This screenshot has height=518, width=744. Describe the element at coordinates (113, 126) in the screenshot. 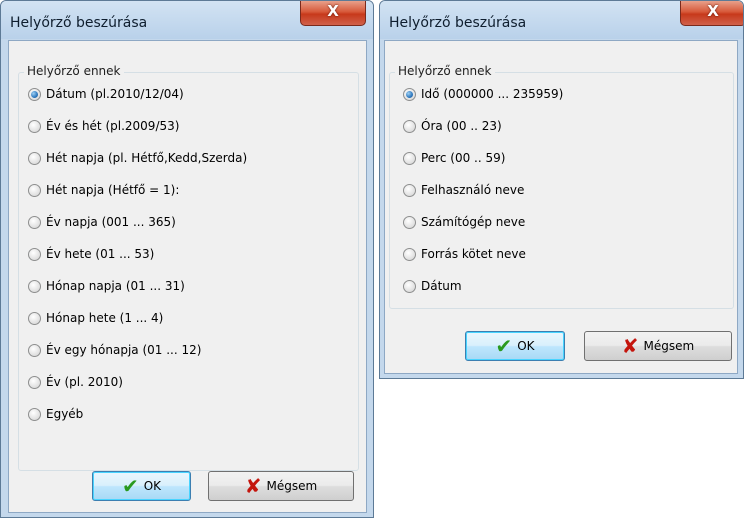

I see `radio-label: Év és hét (pl.2009/53)` at that location.